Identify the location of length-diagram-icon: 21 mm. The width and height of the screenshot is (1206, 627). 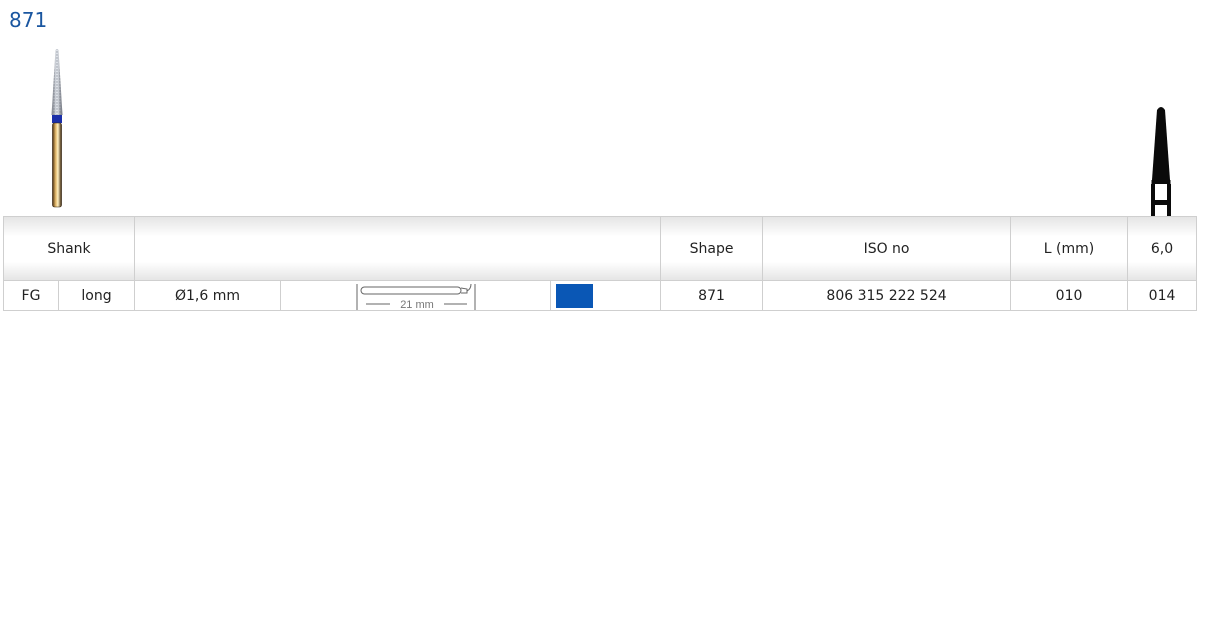
(416, 296).